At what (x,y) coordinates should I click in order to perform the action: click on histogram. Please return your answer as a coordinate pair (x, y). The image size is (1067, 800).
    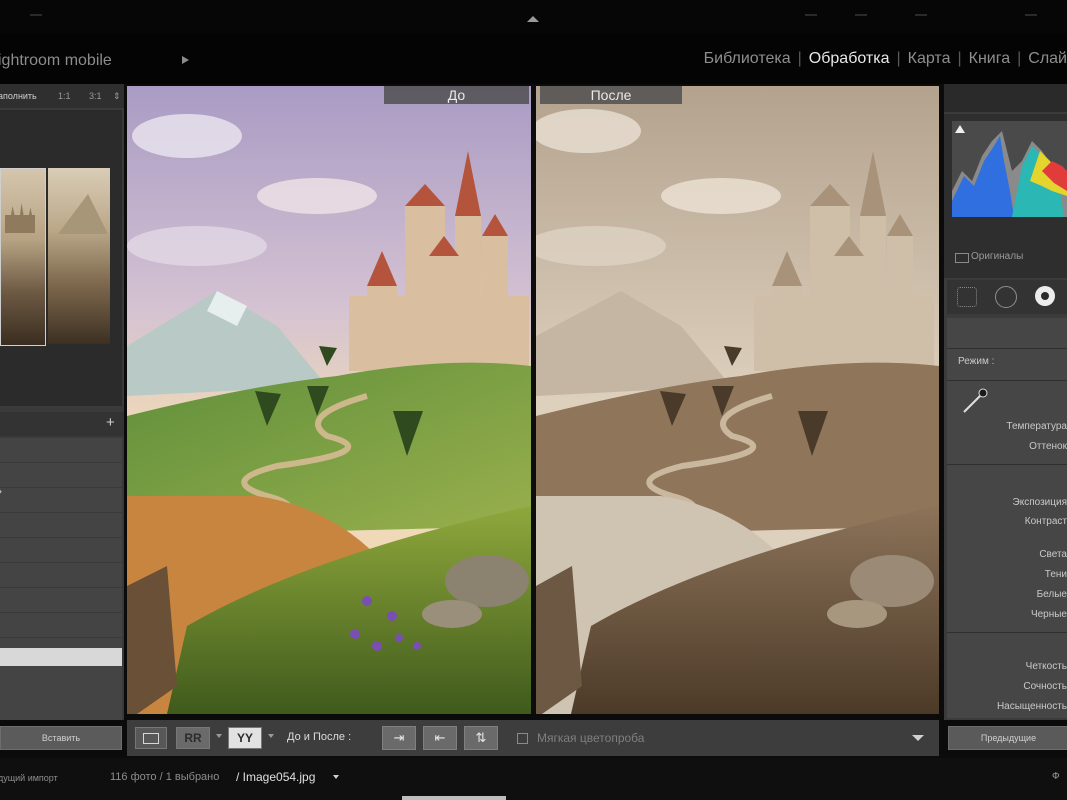
    Looking at the image, I should click on (1009, 169).